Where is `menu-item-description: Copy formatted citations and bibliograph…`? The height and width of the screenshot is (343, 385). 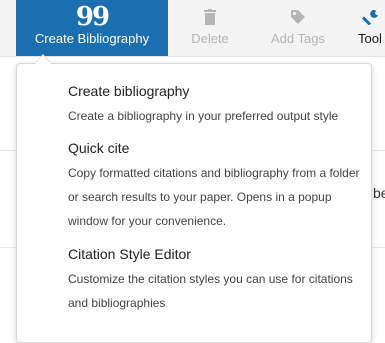
menu-item-description: Copy formatted citations and bibliograph… is located at coordinates (214, 197).